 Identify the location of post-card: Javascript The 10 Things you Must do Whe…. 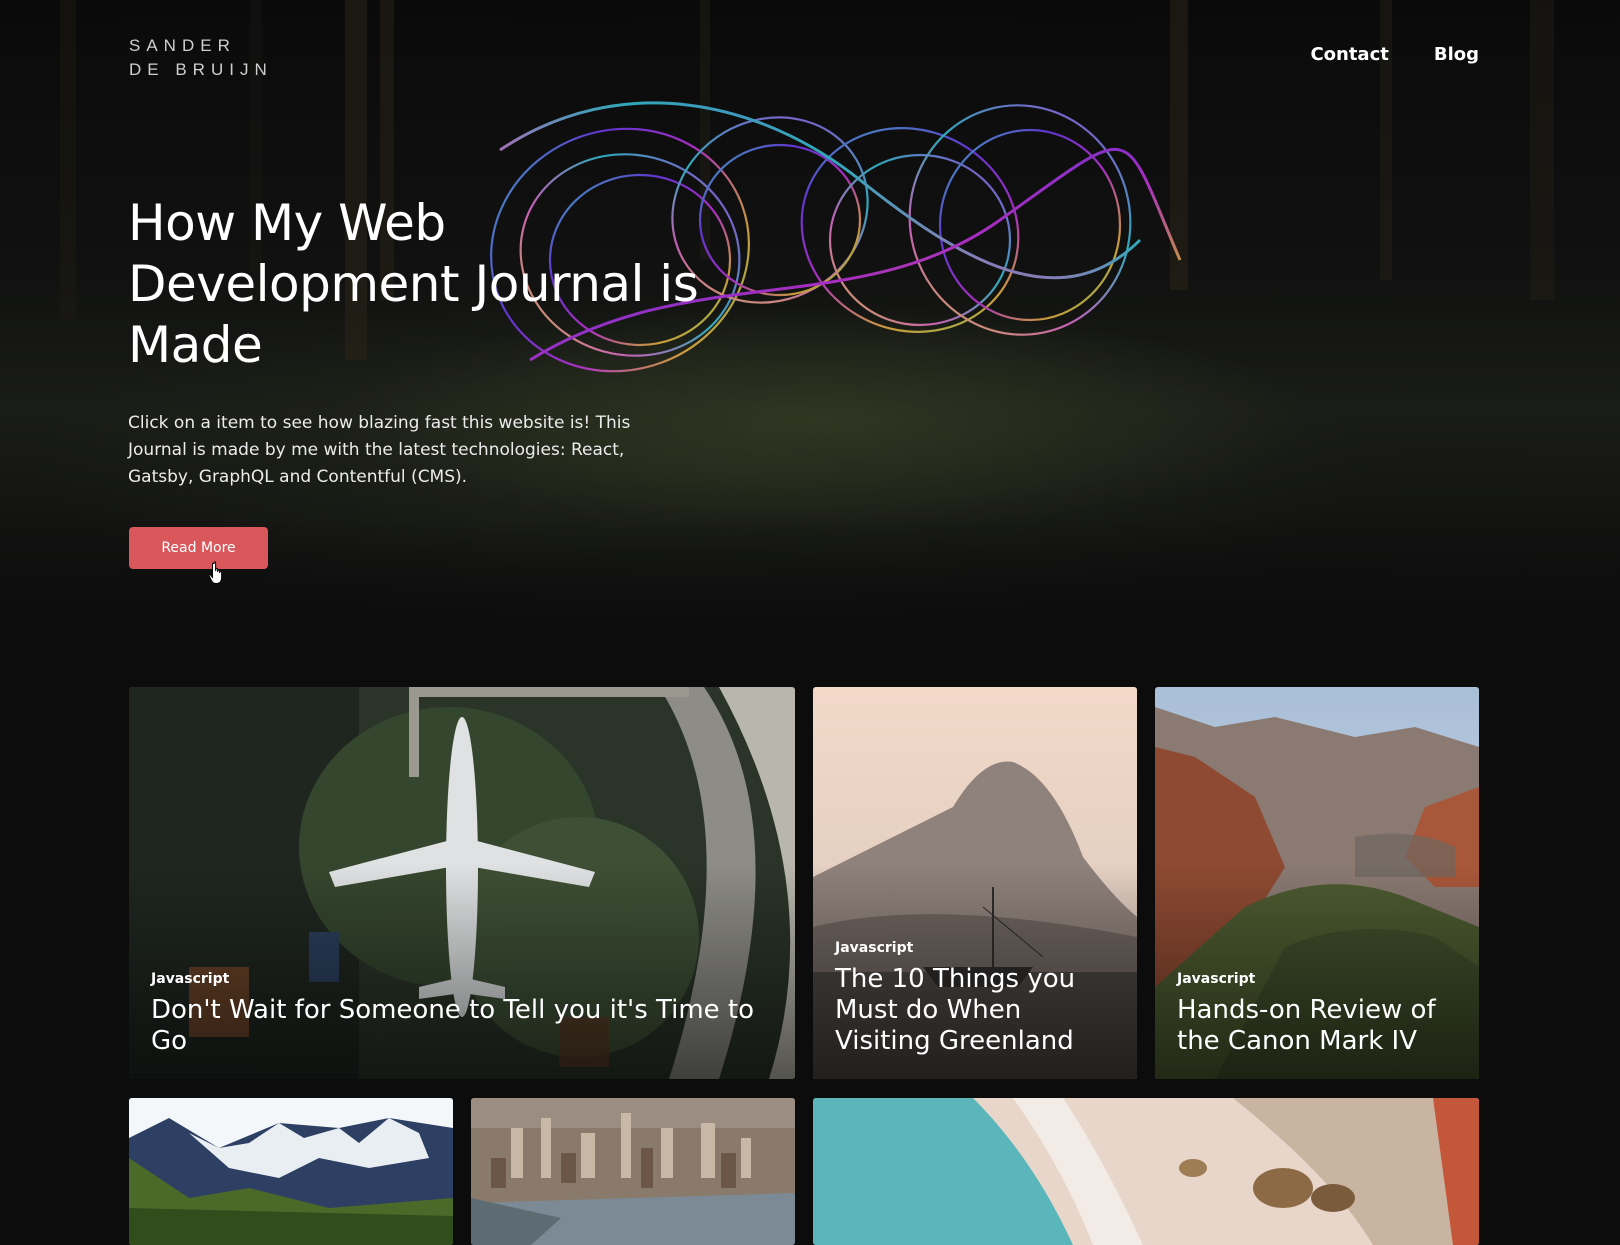
(975, 883).